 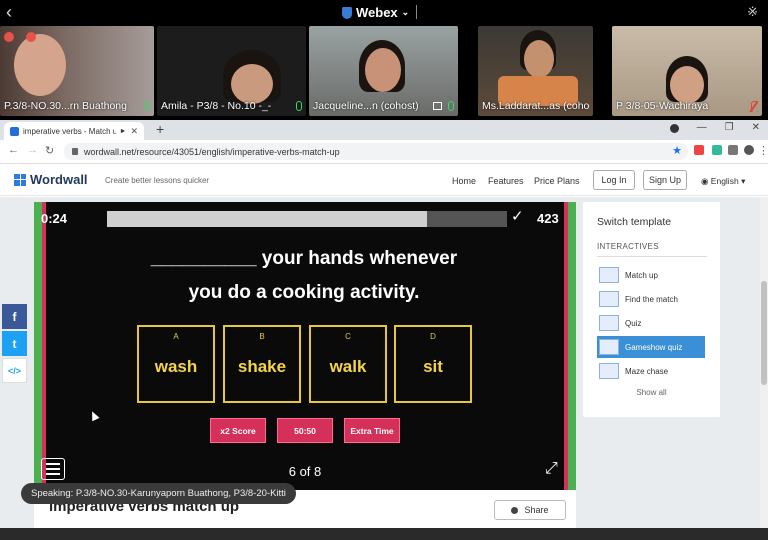 What do you see at coordinates (464, 181) in the screenshot?
I see `nav-home: Home` at bounding box center [464, 181].